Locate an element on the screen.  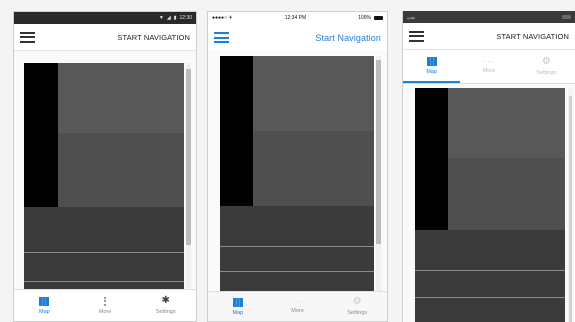
ios-status-bar: ●●●●○ ✈ 12:34 PM 100% is located at coordinates (297, 18).